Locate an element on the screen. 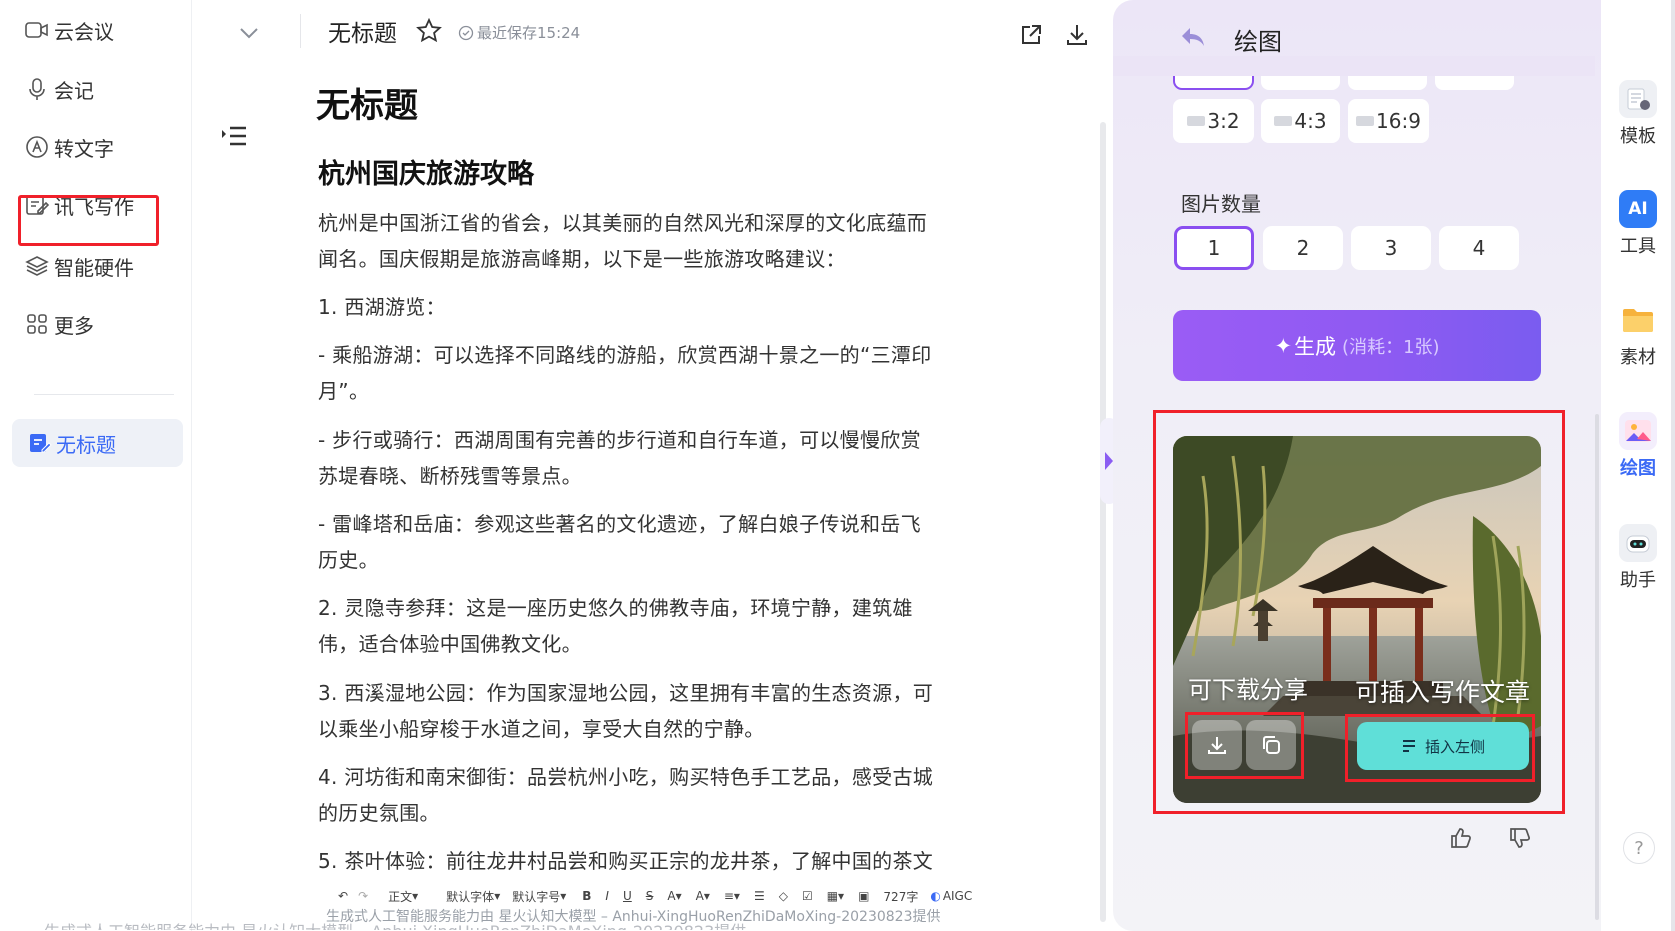  count-option-2: 2 is located at coordinates (1303, 248).